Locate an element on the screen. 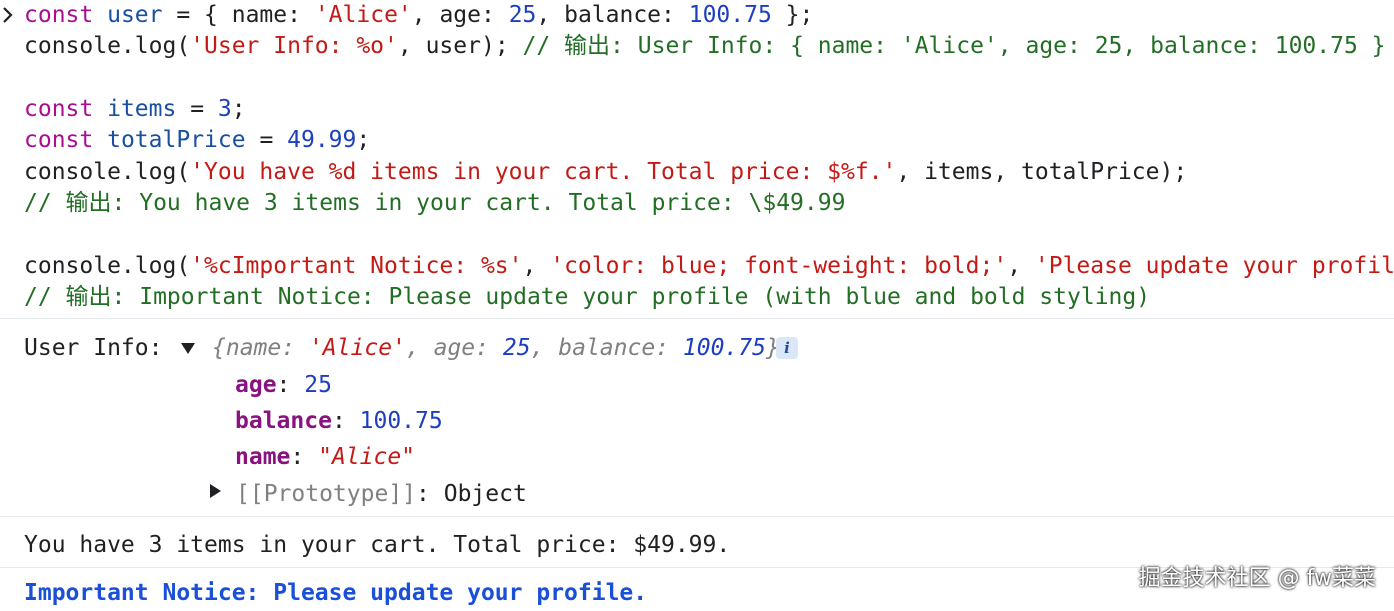  output-label: User Info: is located at coordinates (100, 348).